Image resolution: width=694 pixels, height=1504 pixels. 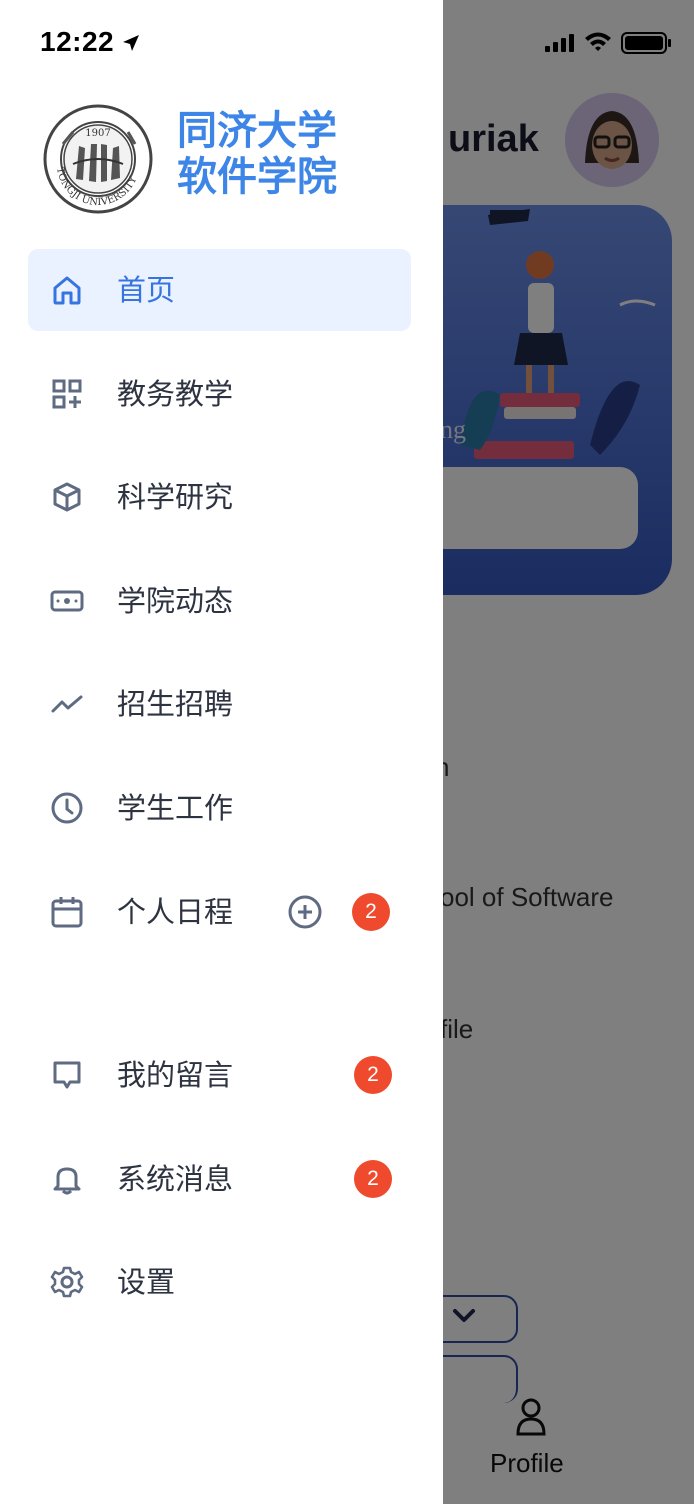 What do you see at coordinates (373, 1075) in the screenshot?
I see `messages-badge: 2` at bounding box center [373, 1075].